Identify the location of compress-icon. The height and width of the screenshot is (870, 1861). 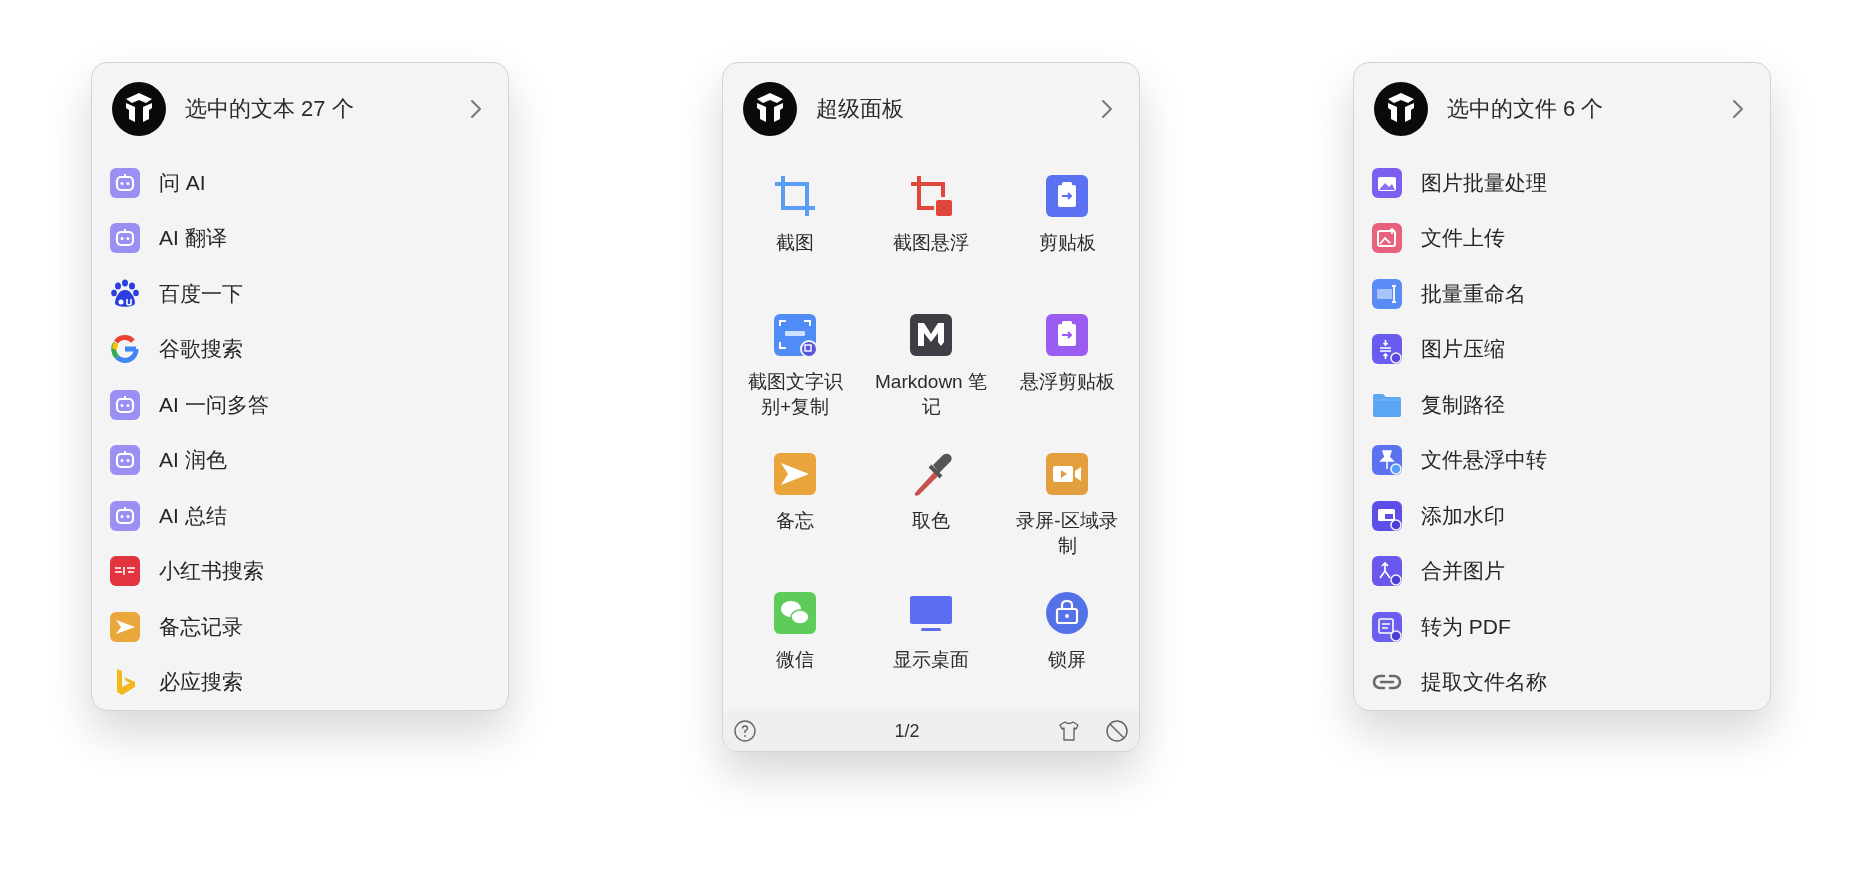
(1387, 349).